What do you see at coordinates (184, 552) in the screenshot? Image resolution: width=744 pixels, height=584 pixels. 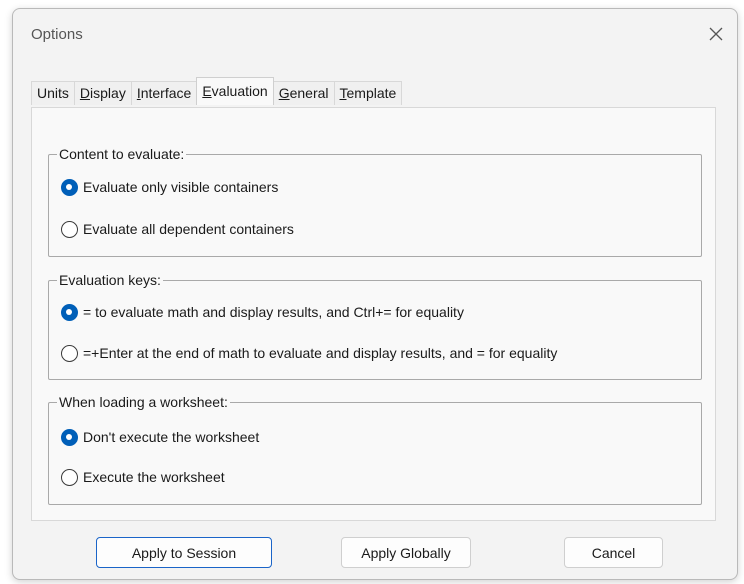 I see `apply-to-session-button: Apply to Session` at bounding box center [184, 552].